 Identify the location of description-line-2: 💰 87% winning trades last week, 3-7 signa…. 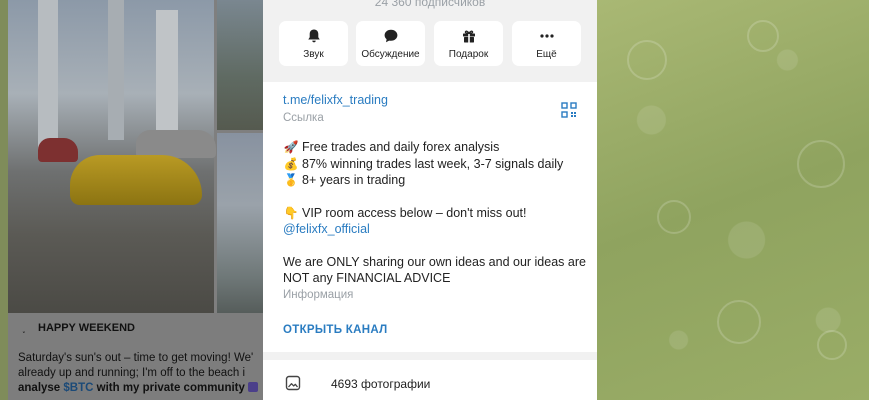
(423, 164).